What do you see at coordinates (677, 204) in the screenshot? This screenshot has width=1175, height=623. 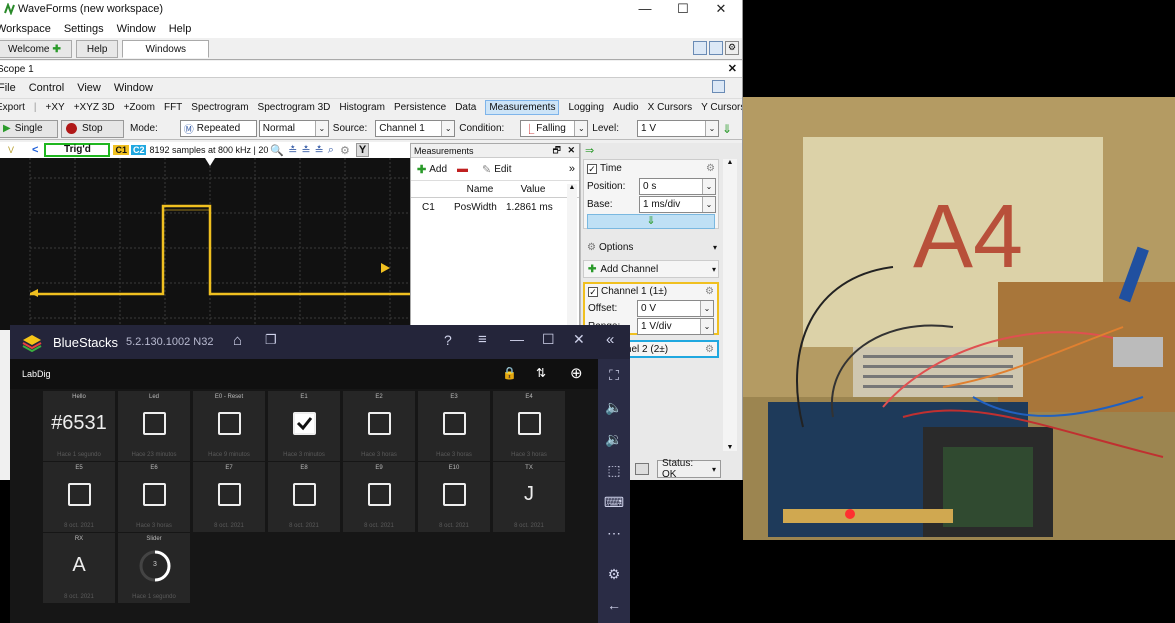 I see `base-field: 1 ms/div ⌄` at bounding box center [677, 204].